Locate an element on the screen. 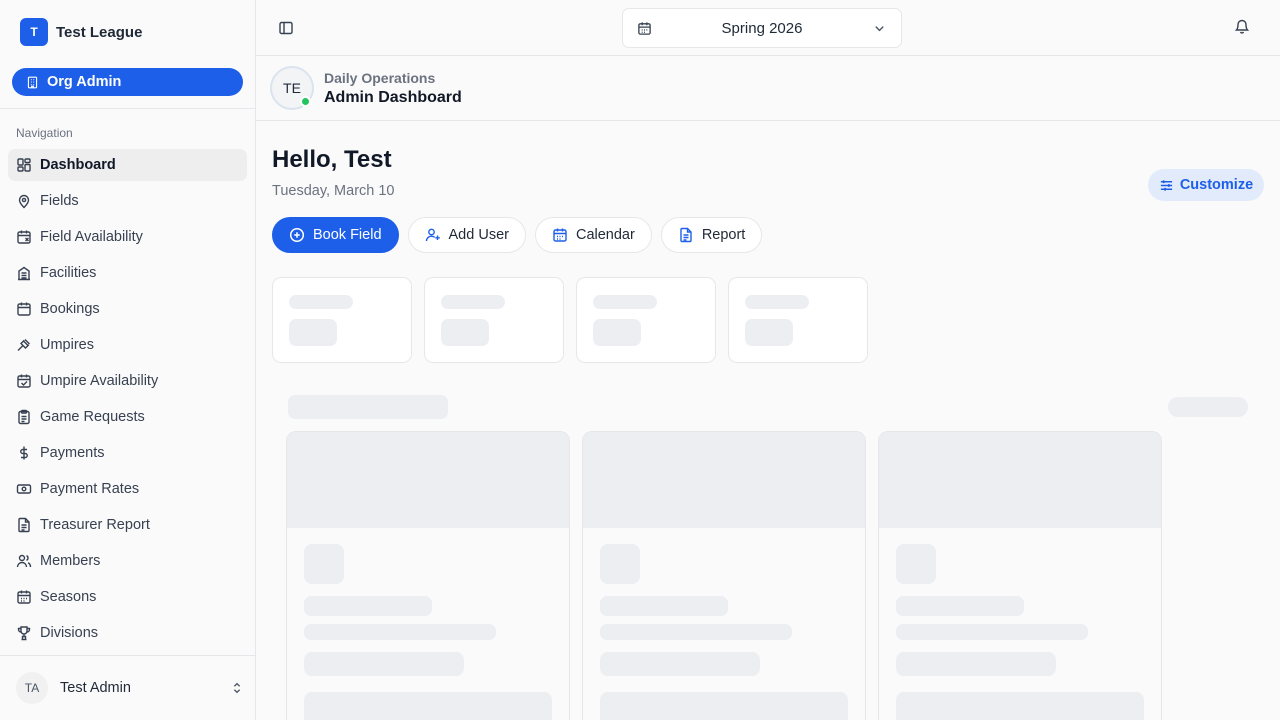 The height and width of the screenshot is (720, 1280). online-status-dot is located at coordinates (305, 101).